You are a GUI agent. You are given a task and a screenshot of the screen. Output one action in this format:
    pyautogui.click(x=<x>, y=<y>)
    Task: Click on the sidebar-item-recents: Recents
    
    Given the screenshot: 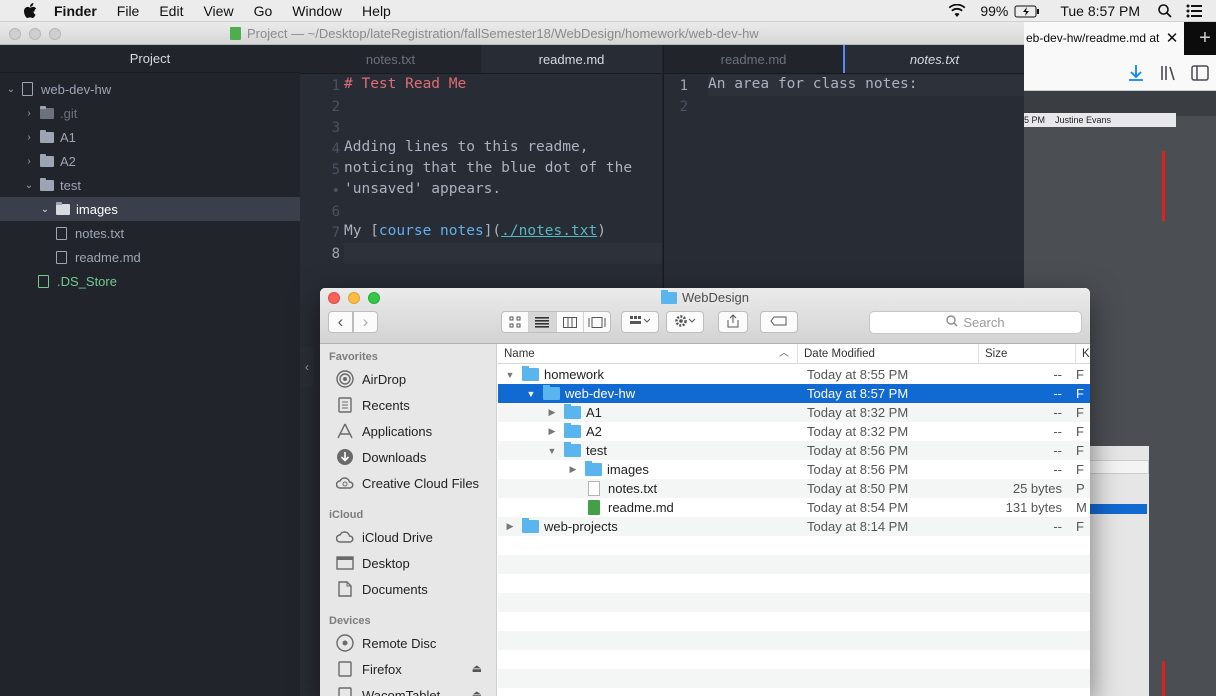 What is the action you would take?
    pyautogui.click(x=373, y=405)
    